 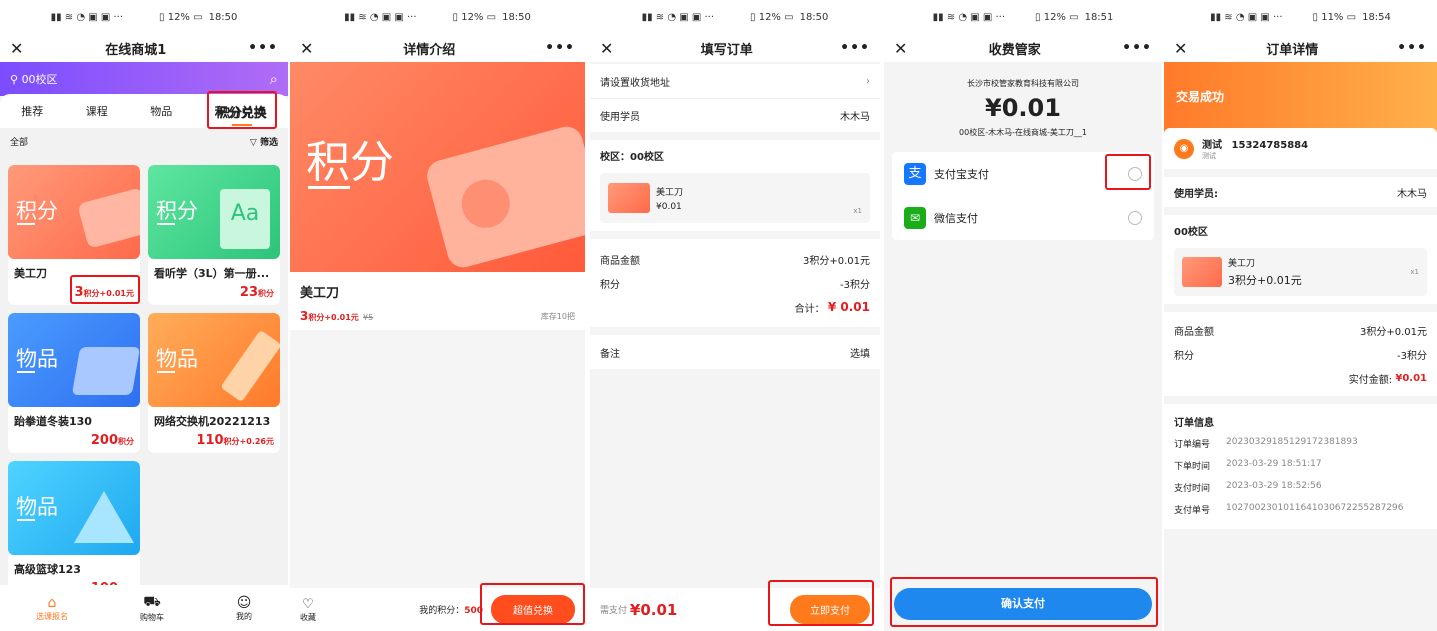 What do you see at coordinates (735, 115) in the screenshot?
I see `student-row: 使用学员 木木马` at bounding box center [735, 115].